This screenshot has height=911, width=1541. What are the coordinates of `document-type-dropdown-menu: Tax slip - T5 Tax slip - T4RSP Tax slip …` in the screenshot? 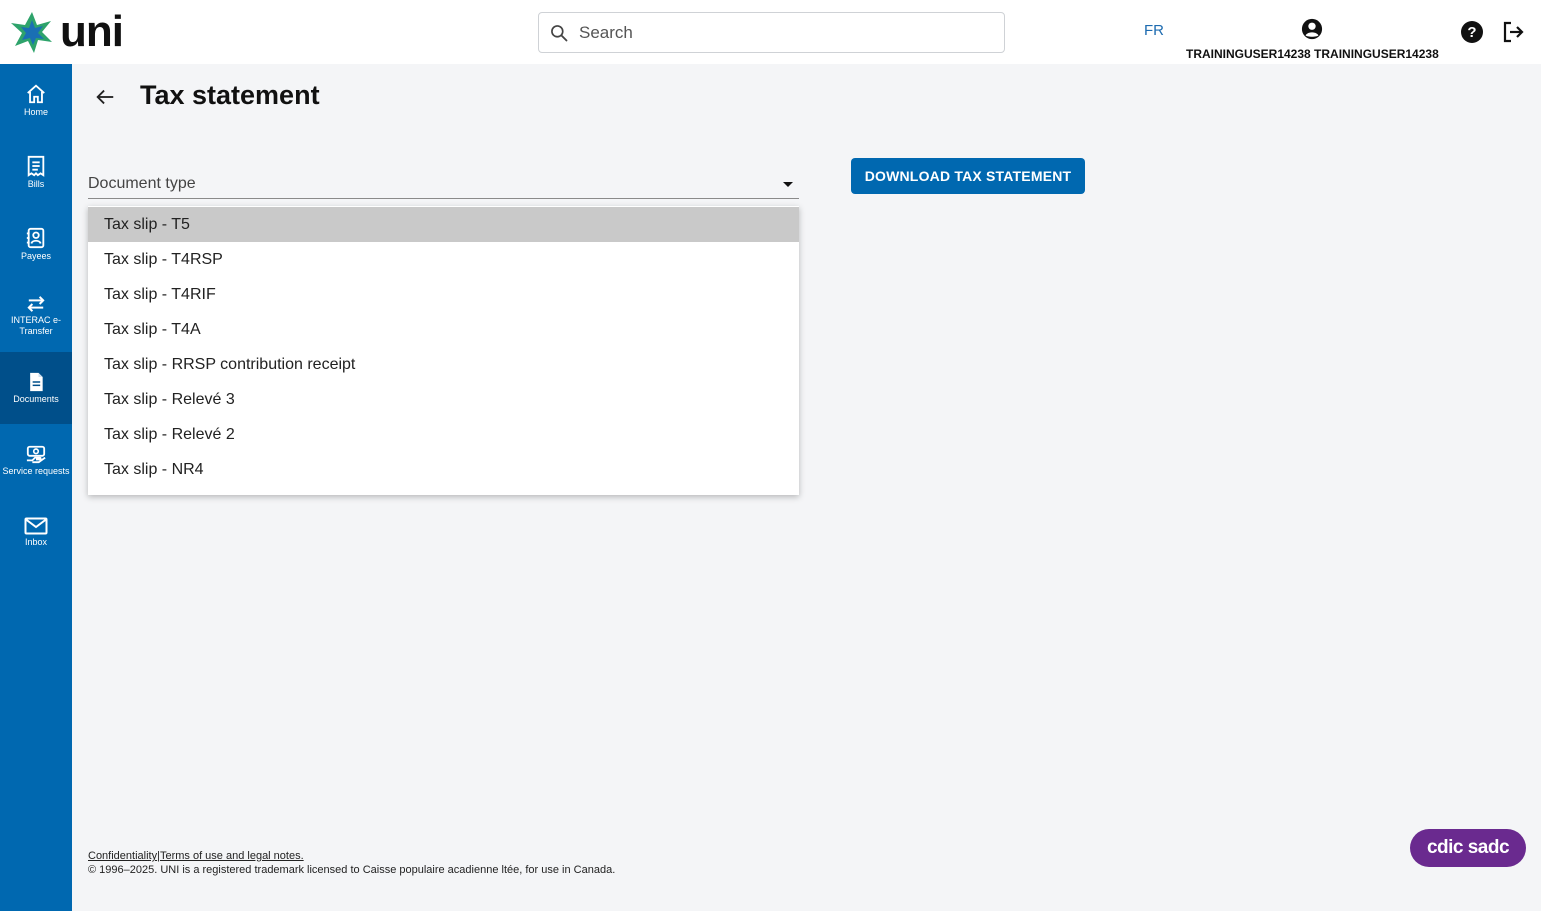 It's located at (443, 350).